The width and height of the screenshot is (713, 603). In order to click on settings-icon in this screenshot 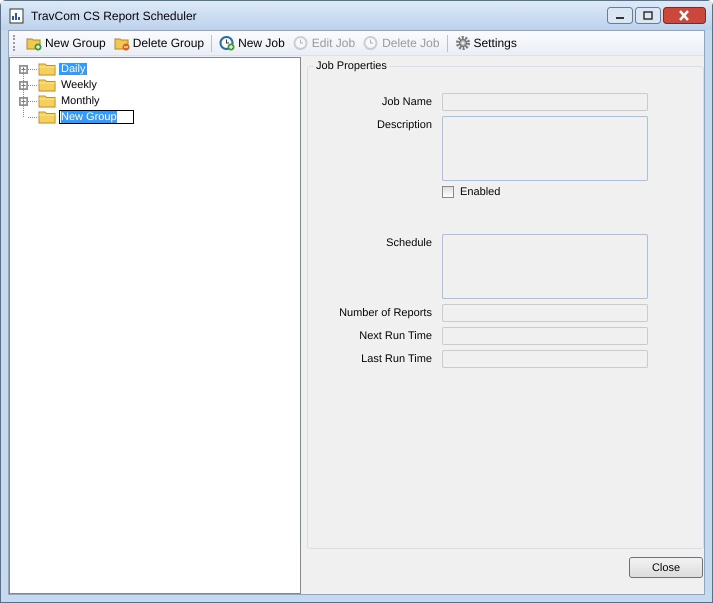, I will do `click(462, 43)`.